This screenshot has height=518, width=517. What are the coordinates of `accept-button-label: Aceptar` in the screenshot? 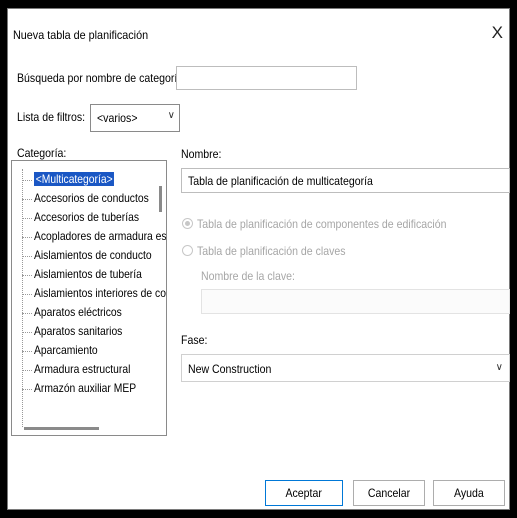 It's located at (304, 493).